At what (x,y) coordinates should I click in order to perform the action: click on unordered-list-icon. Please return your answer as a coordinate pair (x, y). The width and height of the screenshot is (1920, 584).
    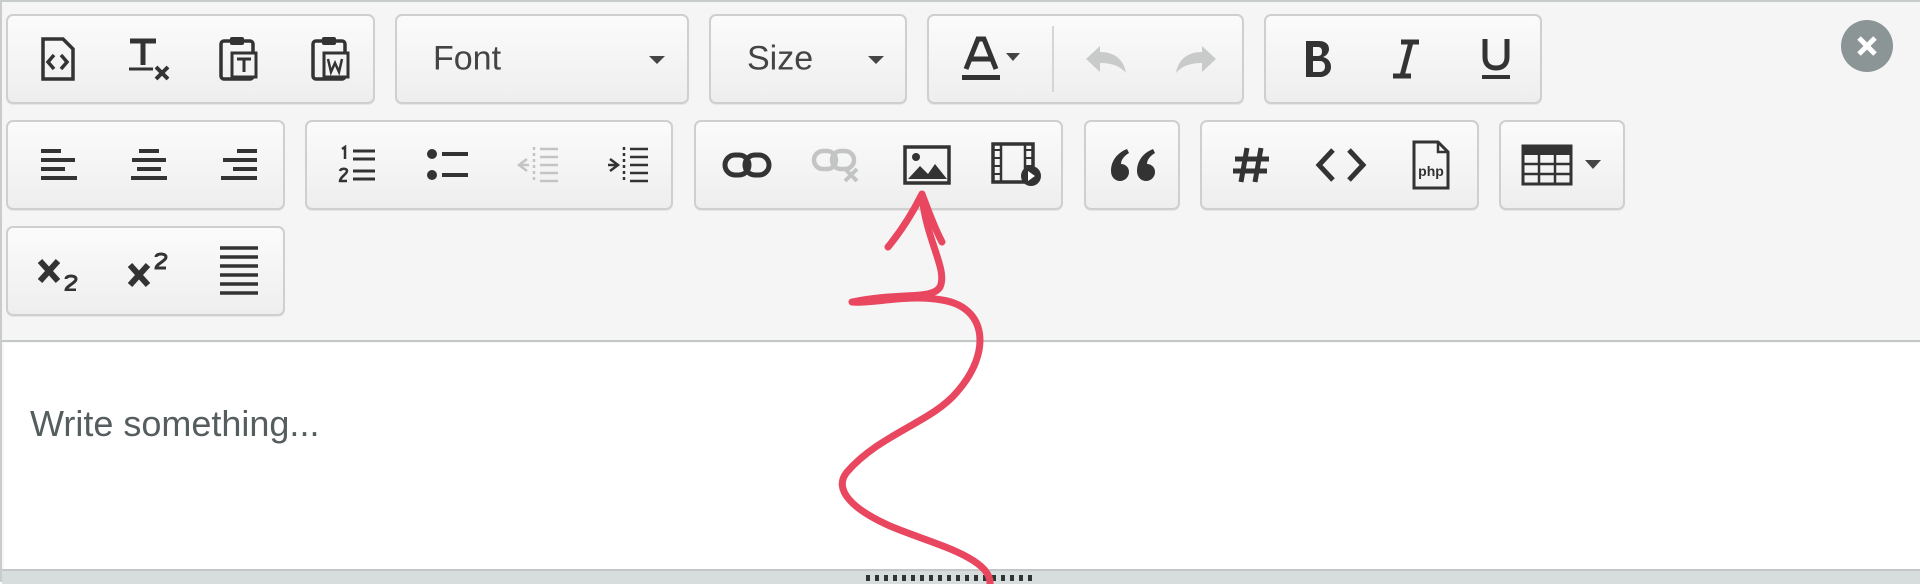
    Looking at the image, I should click on (447, 164).